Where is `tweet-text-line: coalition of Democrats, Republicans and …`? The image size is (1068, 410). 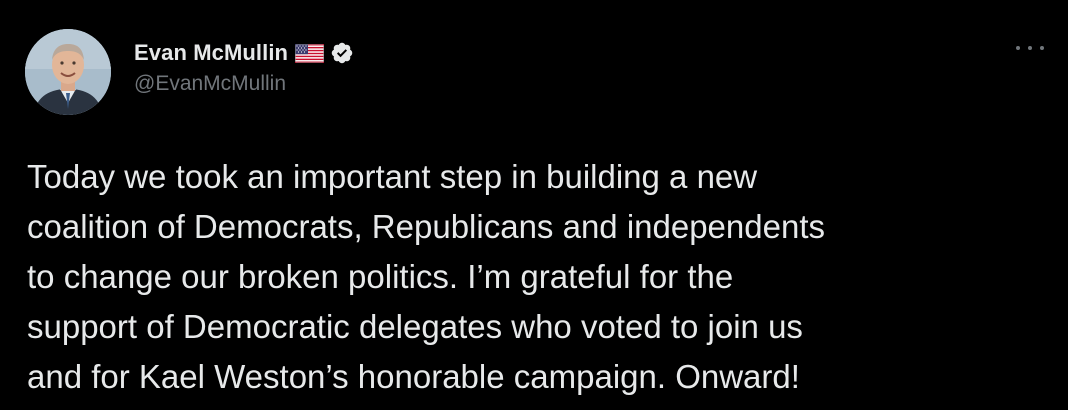
tweet-text-line: coalition of Democrats, Republicans and … is located at coordinates (426, 226).